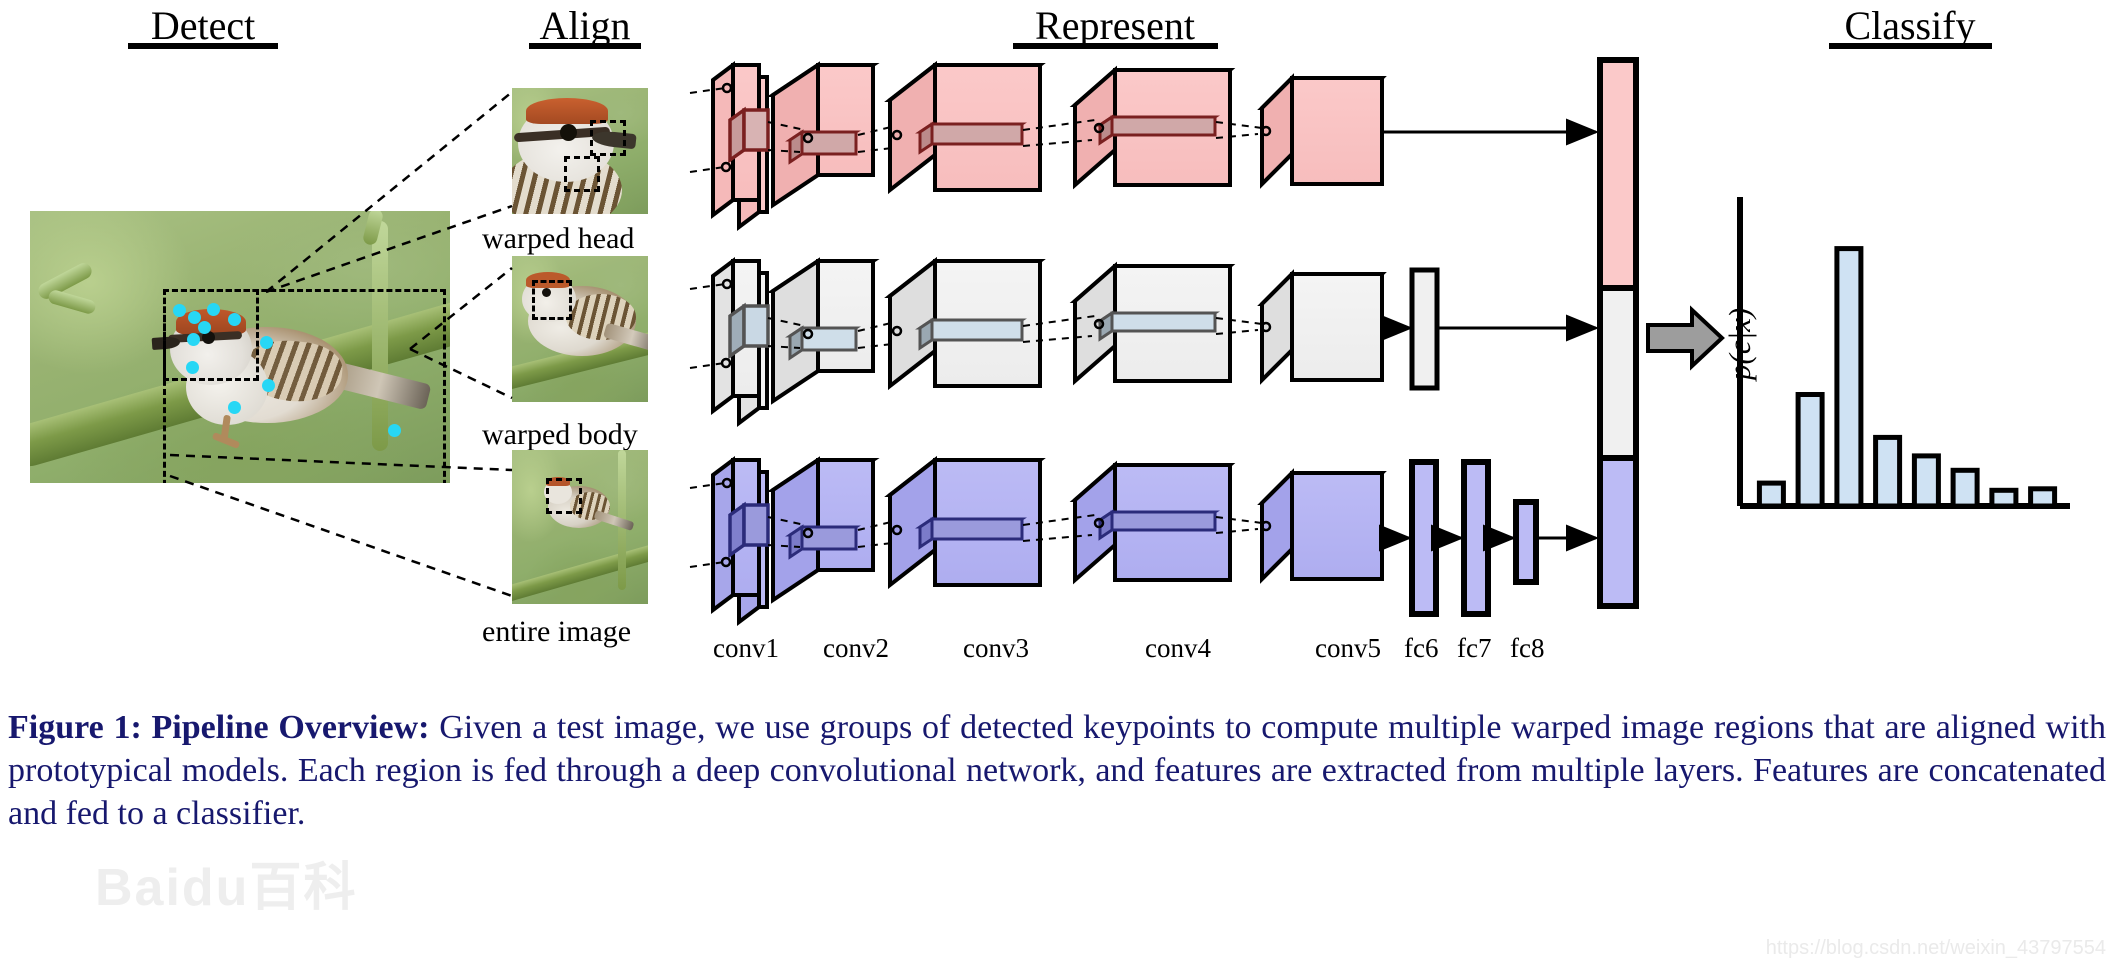 The width and height of the screenshot is (2114, 966). I want to click on layer-label-conv3: conv3, so click(996, 648).